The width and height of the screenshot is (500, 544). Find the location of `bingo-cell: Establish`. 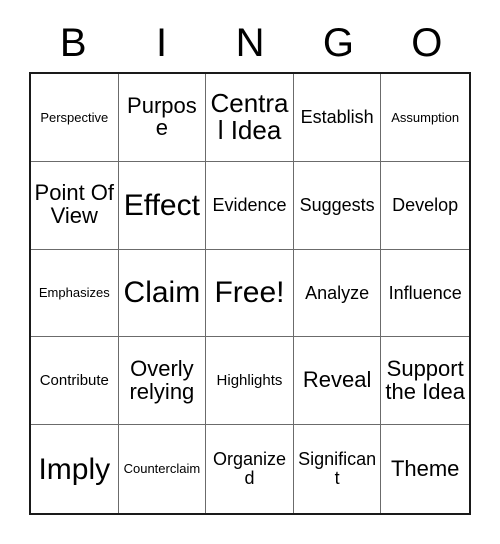

bingo-cell: Establish is located at coordinates (337, 118).